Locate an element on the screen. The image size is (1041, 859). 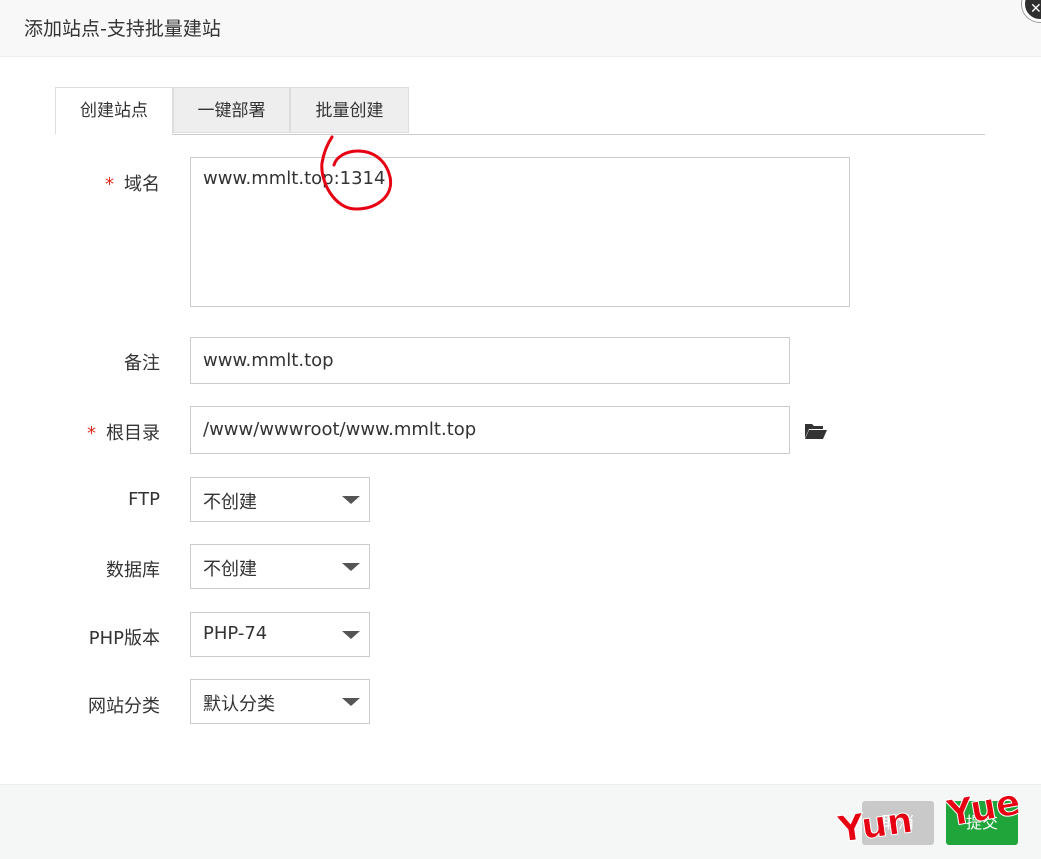
category-select: 默认分类 is located at coordinates (280, 701).